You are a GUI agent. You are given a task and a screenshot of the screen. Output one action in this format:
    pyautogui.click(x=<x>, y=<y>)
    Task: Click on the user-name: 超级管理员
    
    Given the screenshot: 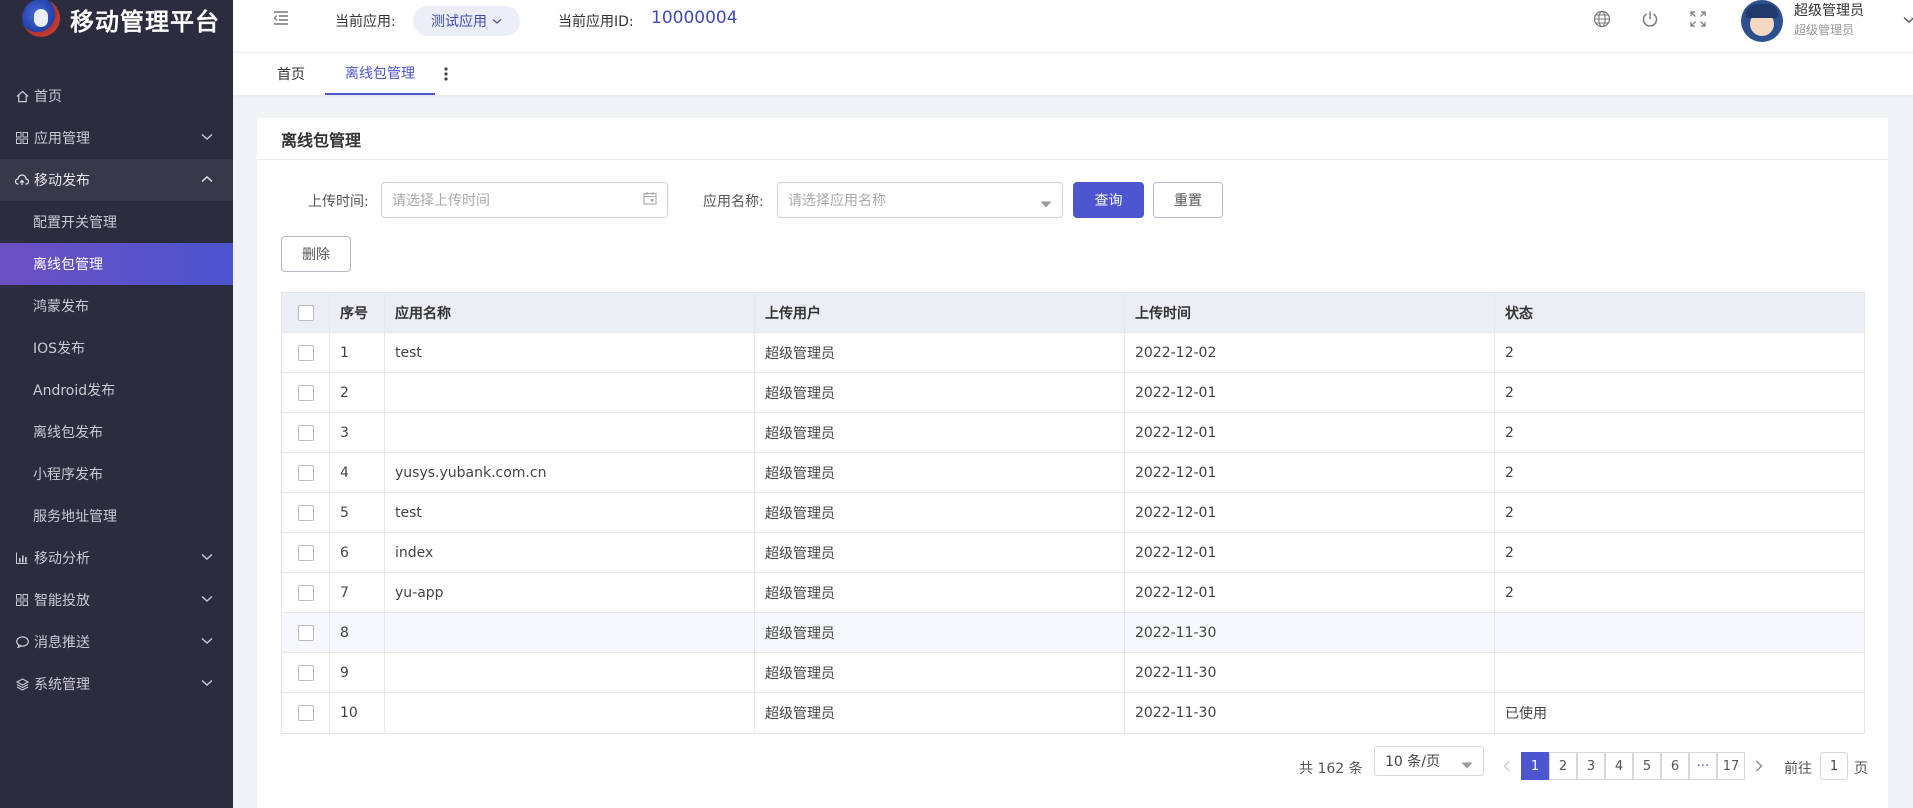 What is the action you would take?
    pyautogui.click(x=1829, y=10)
    